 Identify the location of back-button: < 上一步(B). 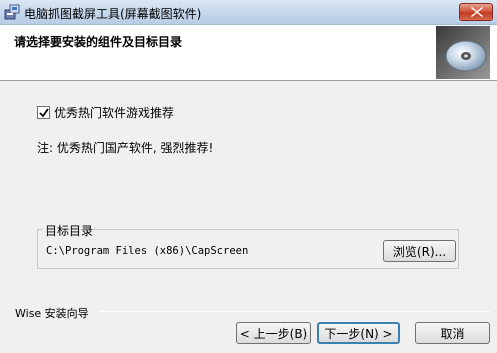
(273, 333).